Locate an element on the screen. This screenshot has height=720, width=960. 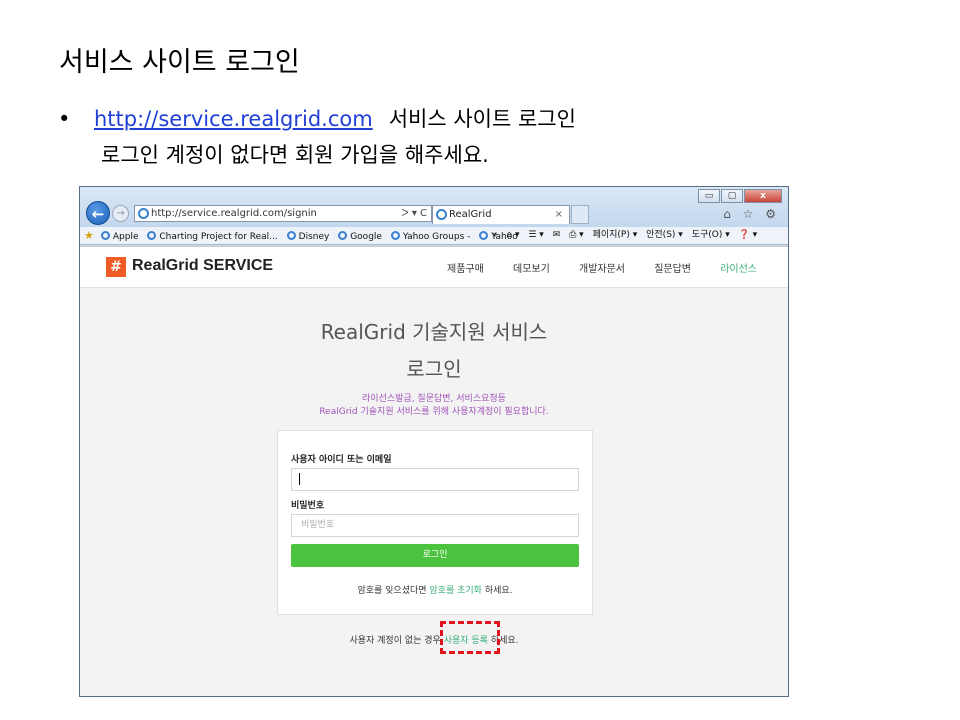
more-icon: » is located at coordinates (495, 235).